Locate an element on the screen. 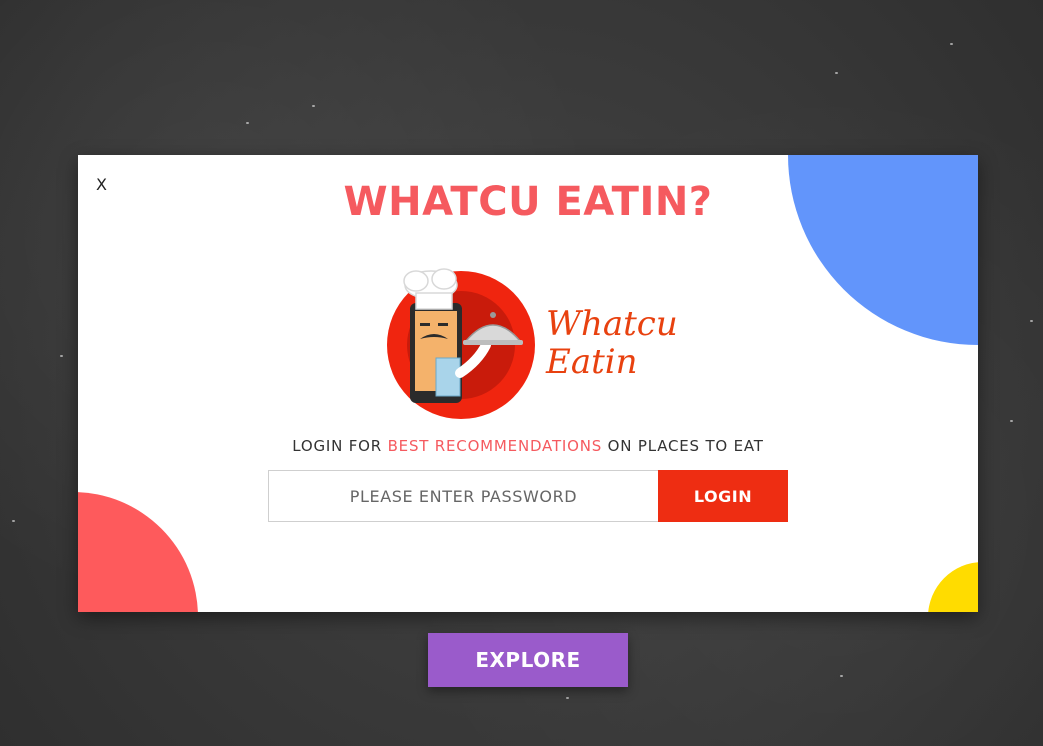  chef-waiter-logo: Whatcu Eatin is located at coordinates (536, 343).